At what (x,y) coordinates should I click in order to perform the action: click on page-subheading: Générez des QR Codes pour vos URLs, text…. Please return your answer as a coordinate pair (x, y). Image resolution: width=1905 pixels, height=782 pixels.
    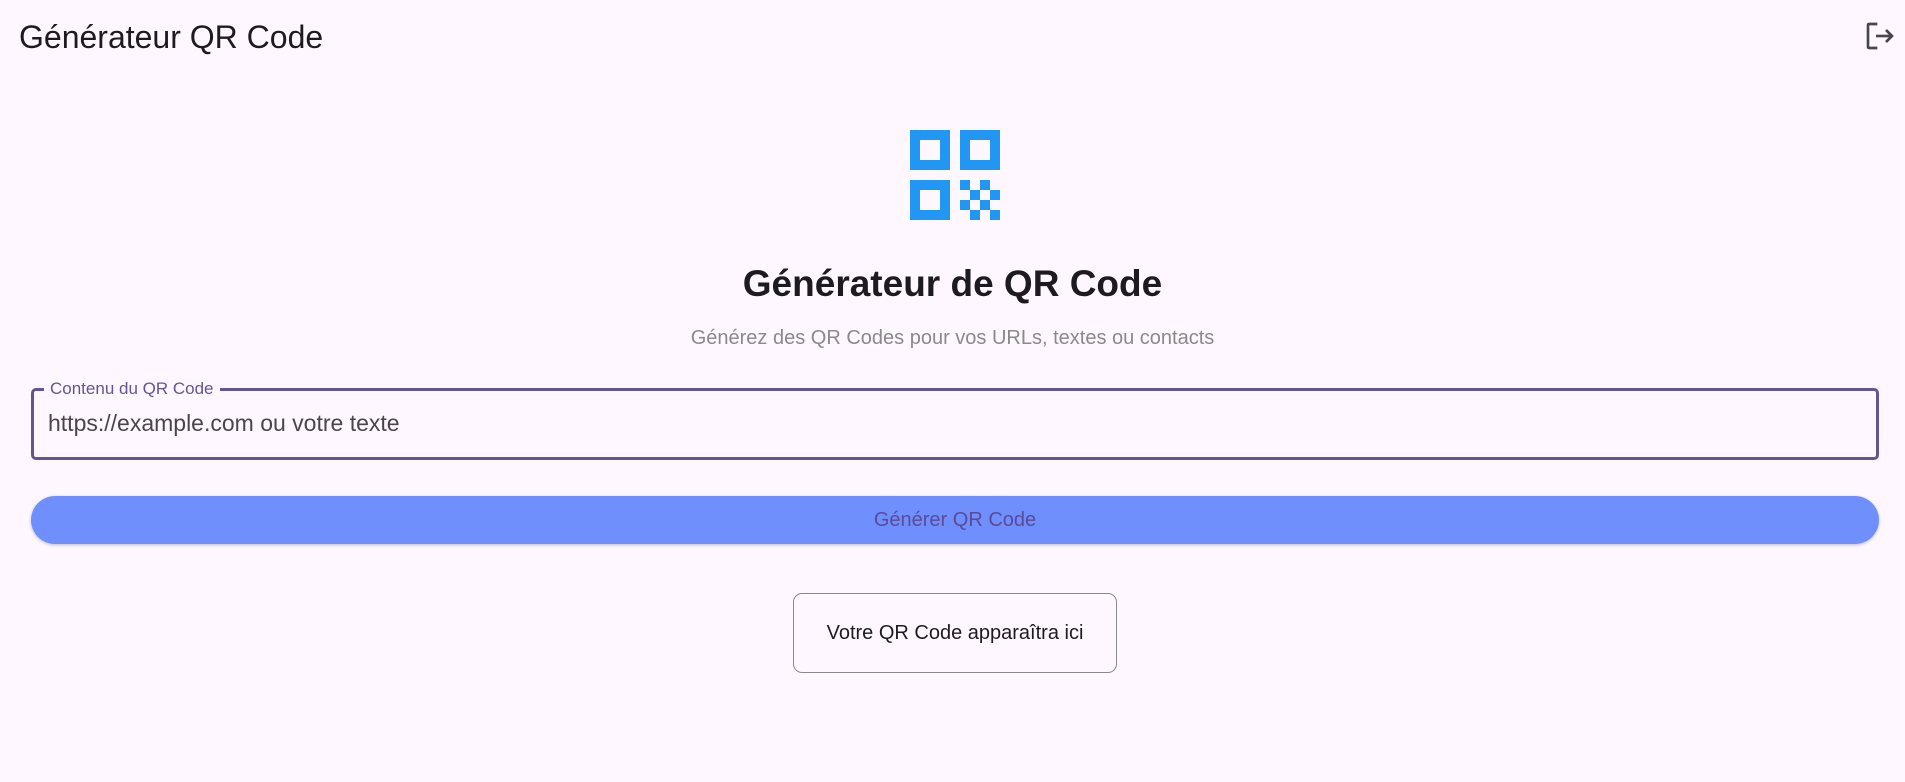
    Looking at the image, I should click on (952, 338).